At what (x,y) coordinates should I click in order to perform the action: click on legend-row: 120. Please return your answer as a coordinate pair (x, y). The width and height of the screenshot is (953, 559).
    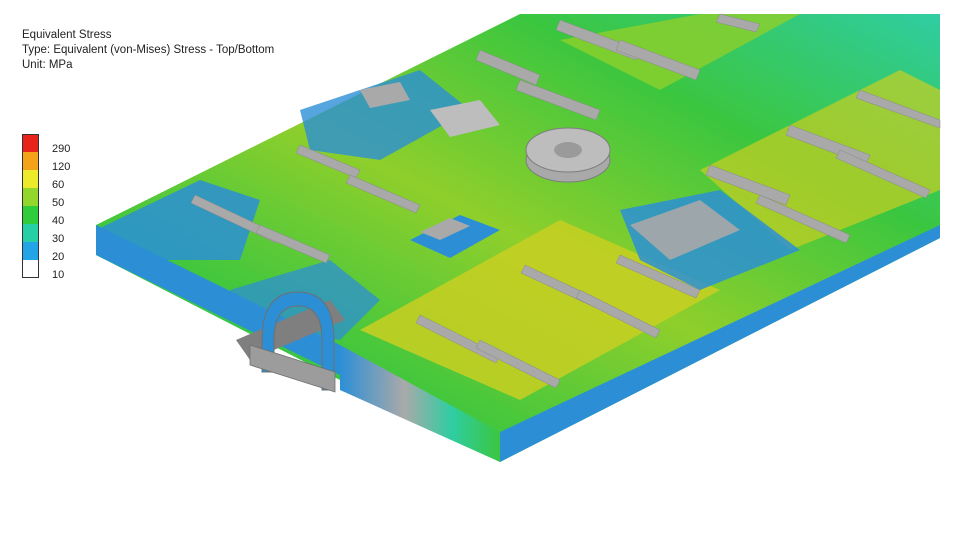
    Looking at the image, I should click on (62, 162).